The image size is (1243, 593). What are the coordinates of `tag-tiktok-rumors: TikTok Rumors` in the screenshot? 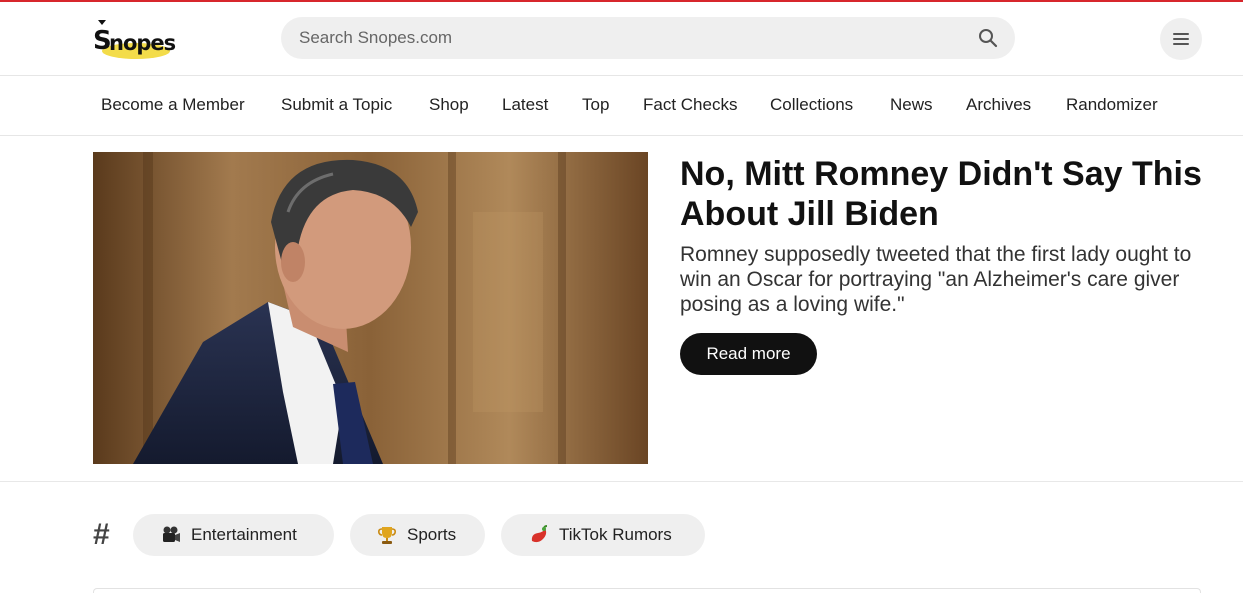 It's located at (603, 535).